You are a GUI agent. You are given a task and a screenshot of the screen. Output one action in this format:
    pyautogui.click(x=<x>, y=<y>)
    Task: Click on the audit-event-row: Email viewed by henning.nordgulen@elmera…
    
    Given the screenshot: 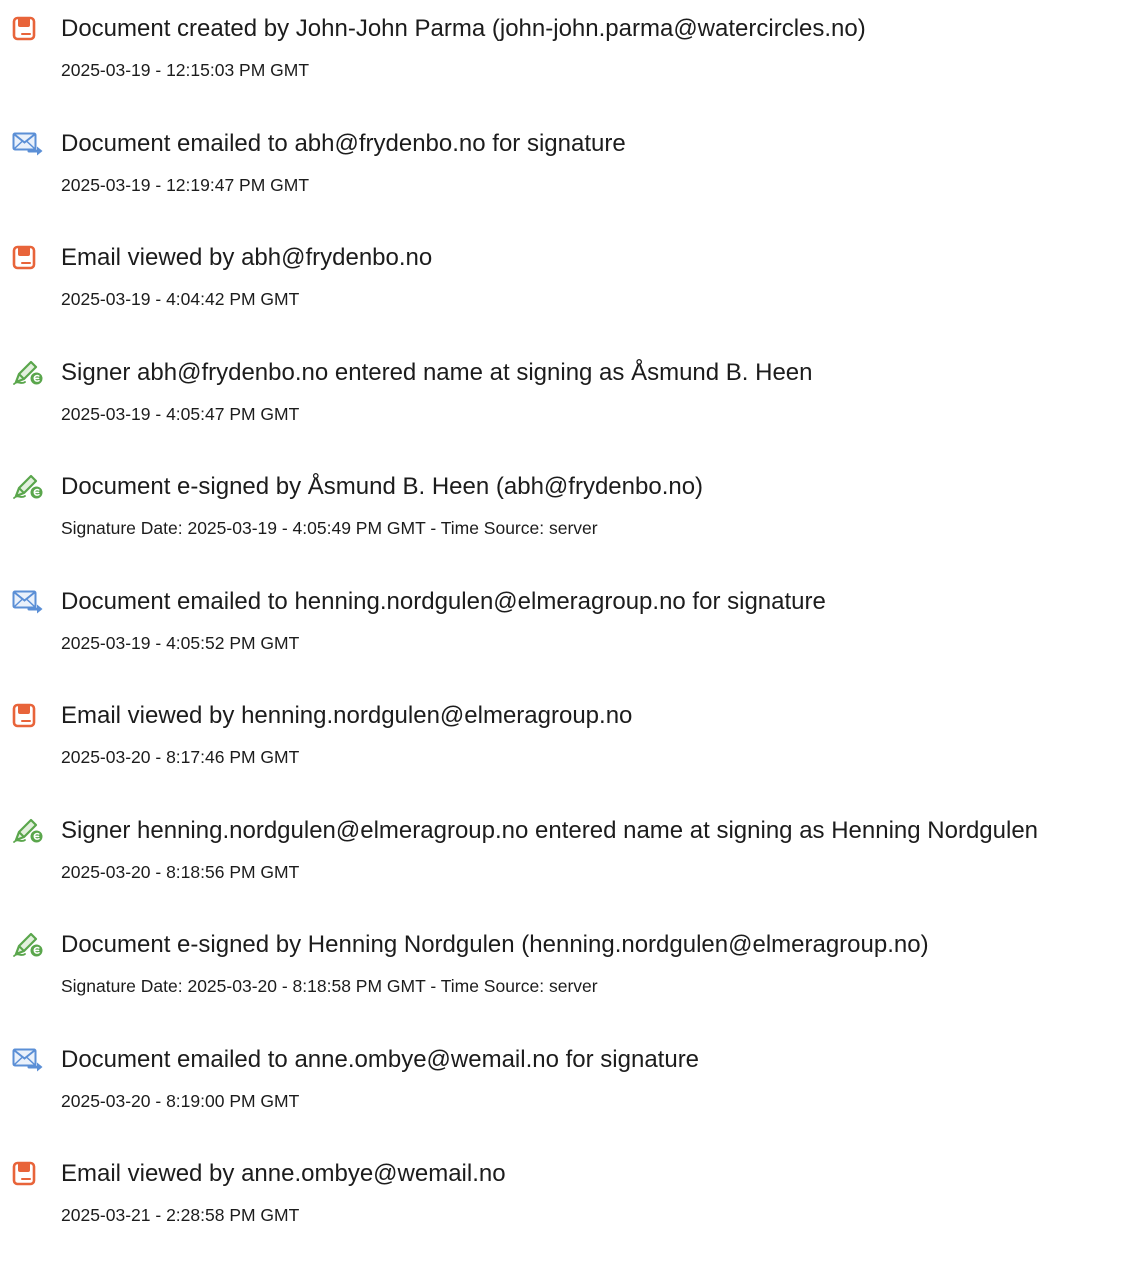 What is the action you would take?
    pyautogui.click(x=573, y=756)
    